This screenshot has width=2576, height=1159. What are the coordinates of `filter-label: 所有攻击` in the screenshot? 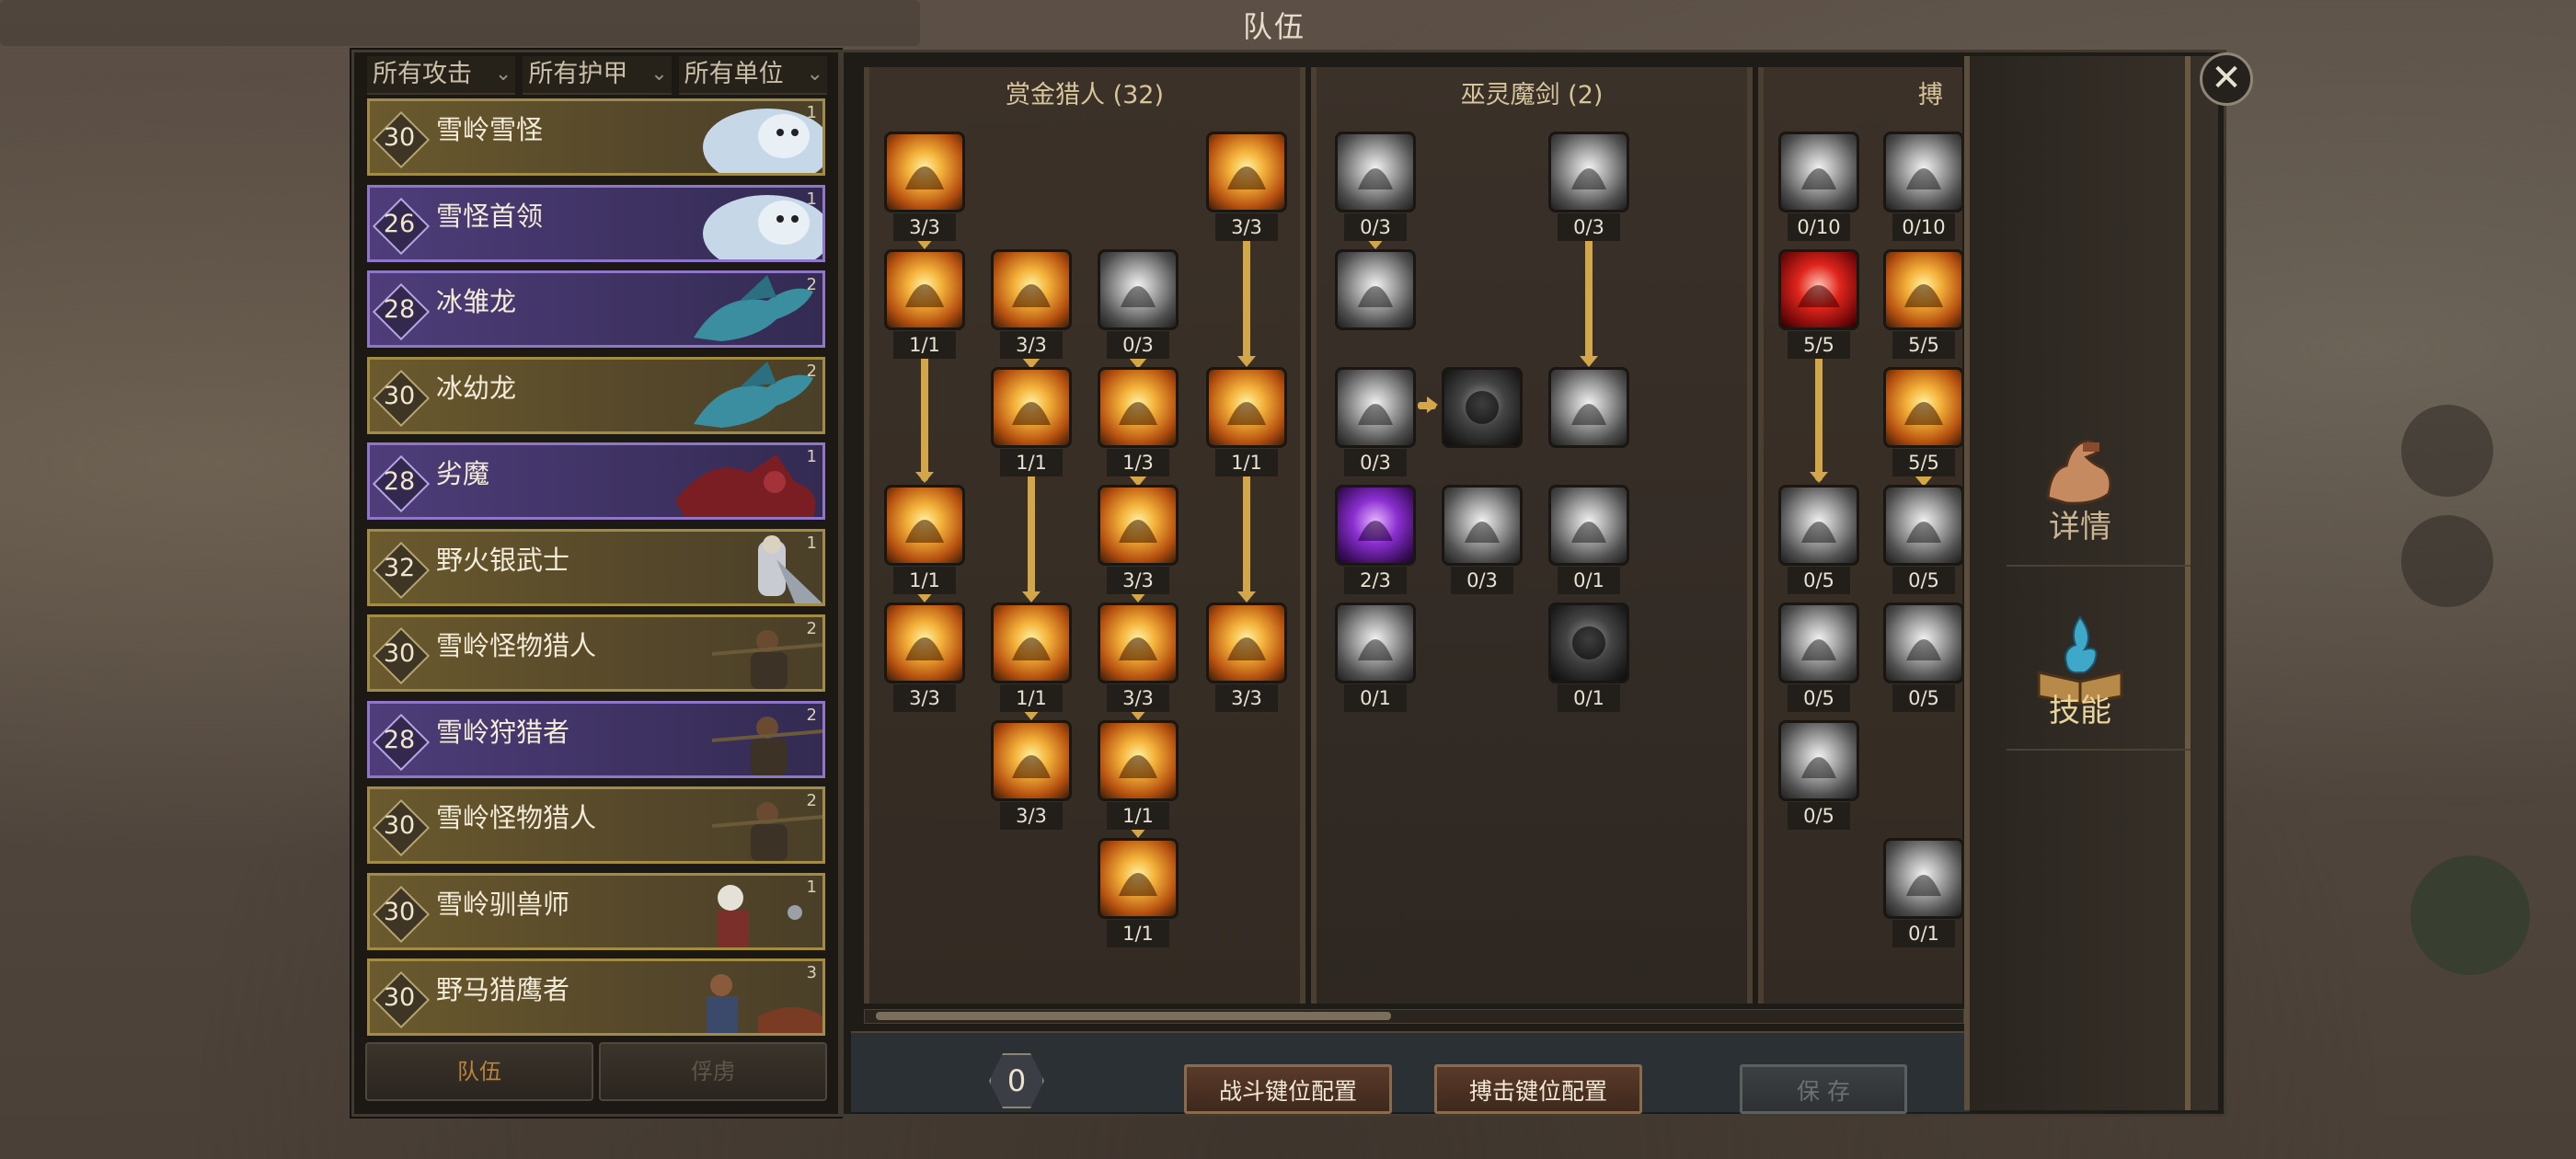 It's located at (422, 74).